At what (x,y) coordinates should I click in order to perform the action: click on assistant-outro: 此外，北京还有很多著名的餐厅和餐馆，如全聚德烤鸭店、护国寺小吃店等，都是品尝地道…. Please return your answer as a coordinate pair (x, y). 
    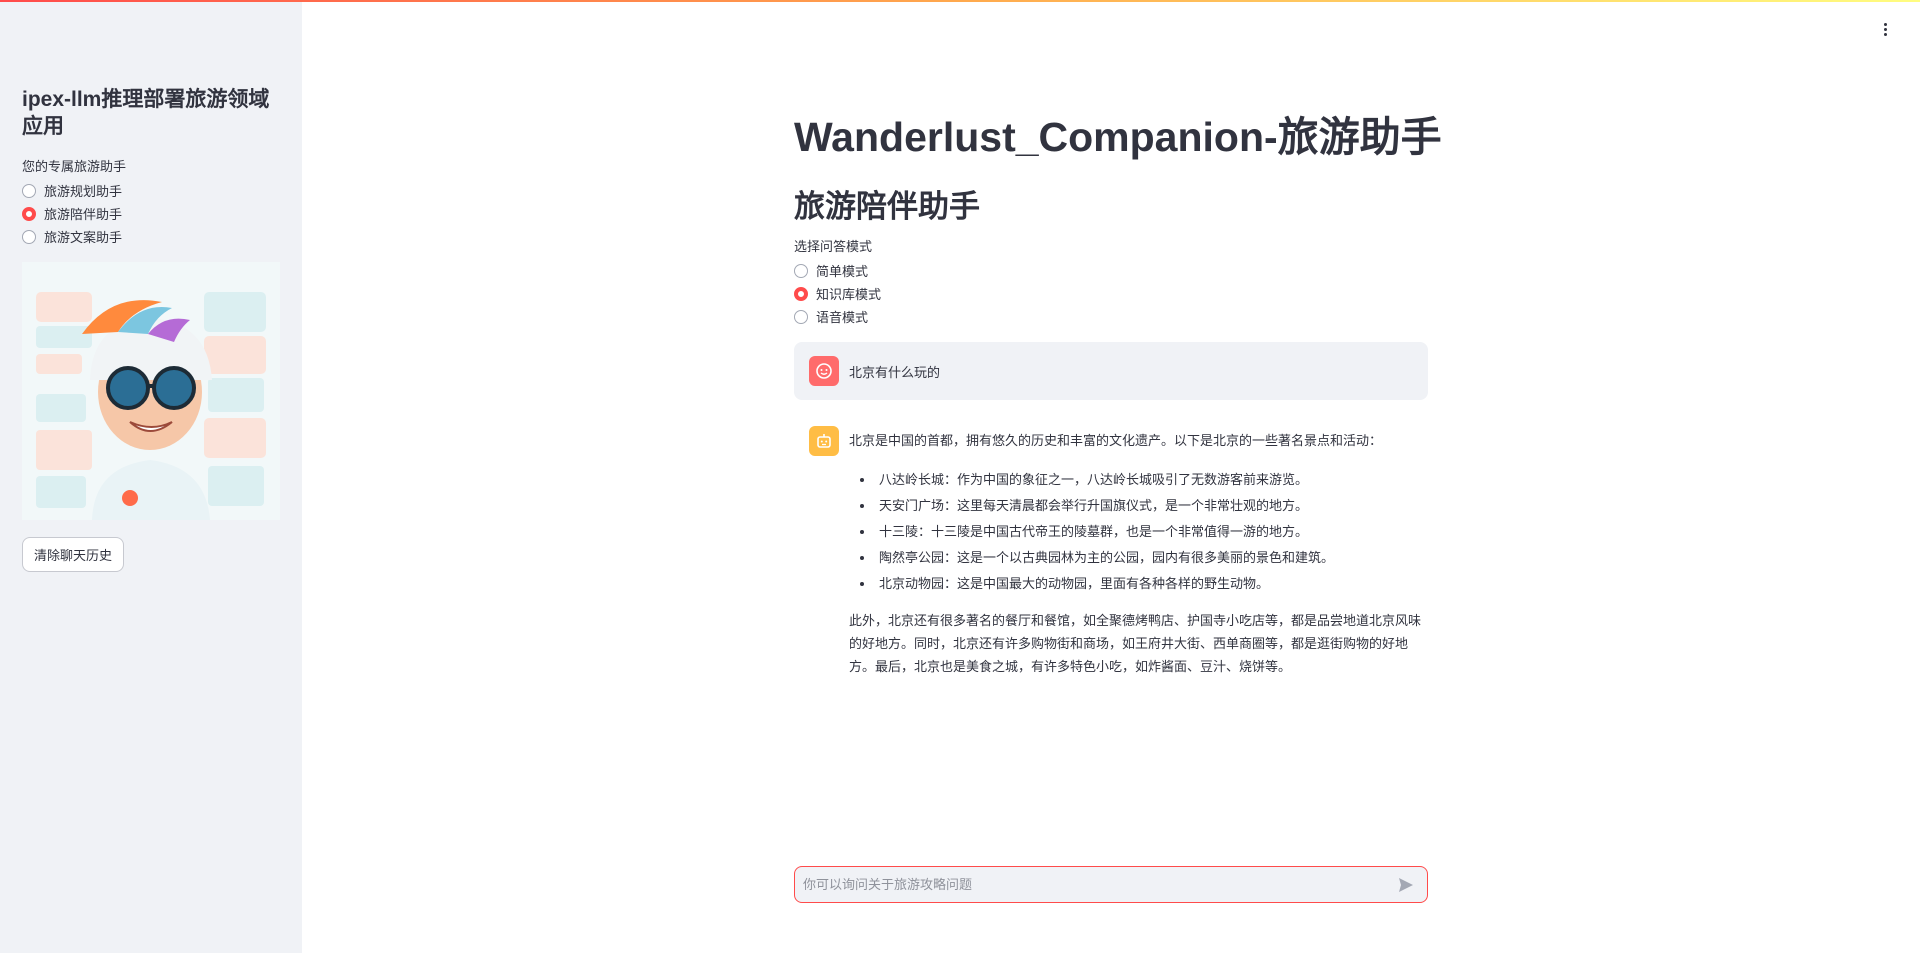
    Looking at the image, I should click on (1135, 643).